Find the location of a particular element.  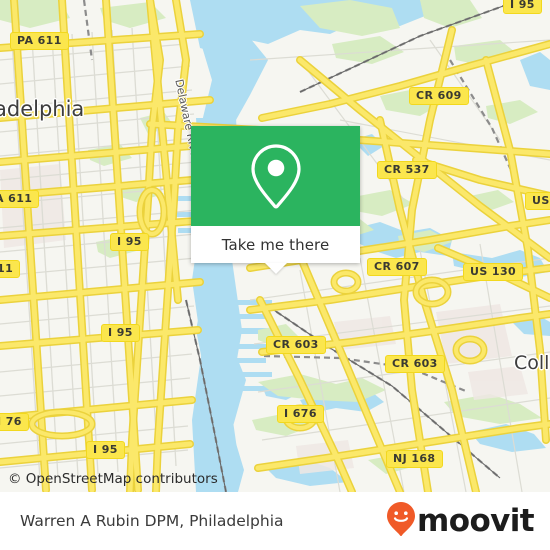

road-shield-i-95-ne: I 95 is located at coordinates (522, 7).